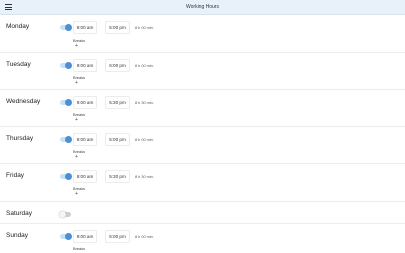 The width and height of the screenshot is (405, 253). What do you see at coordinates (23, 101) in the screenshot?
I see `day-name: Wednesday` at bounding box center [23, 101].